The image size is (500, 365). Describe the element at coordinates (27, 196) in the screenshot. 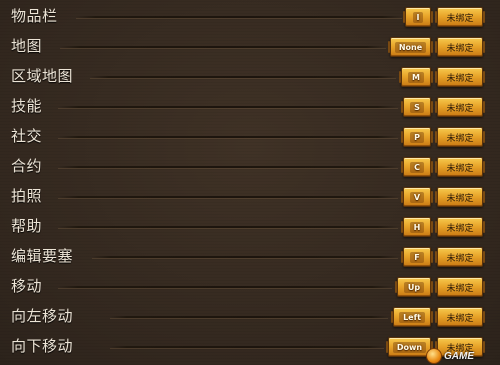

I see `action-label: 拍照` at that location.